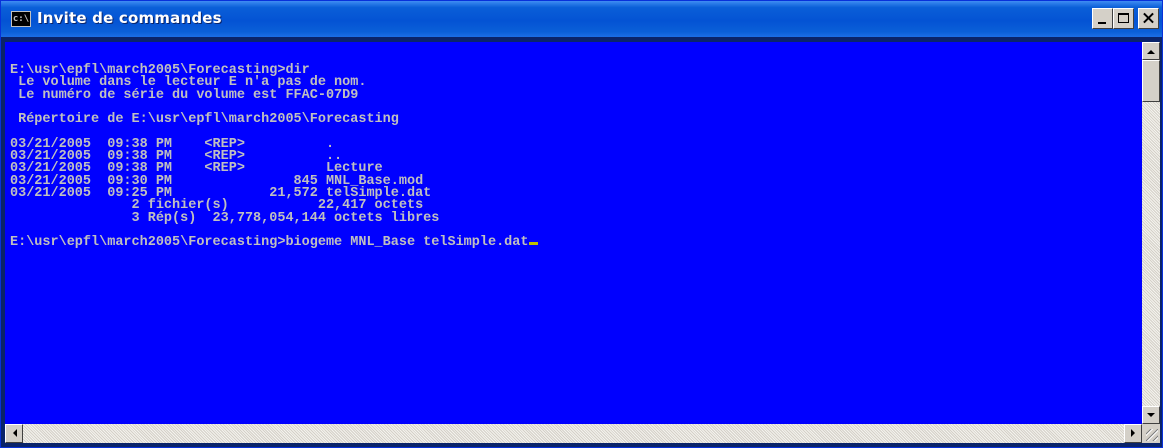 The height and width of the screenshot is (448, 1163). What do you see at coordinates (129, 18) in the screenshot?
I see `window-title: Invite de commandes` at bounding box center [129, 18].